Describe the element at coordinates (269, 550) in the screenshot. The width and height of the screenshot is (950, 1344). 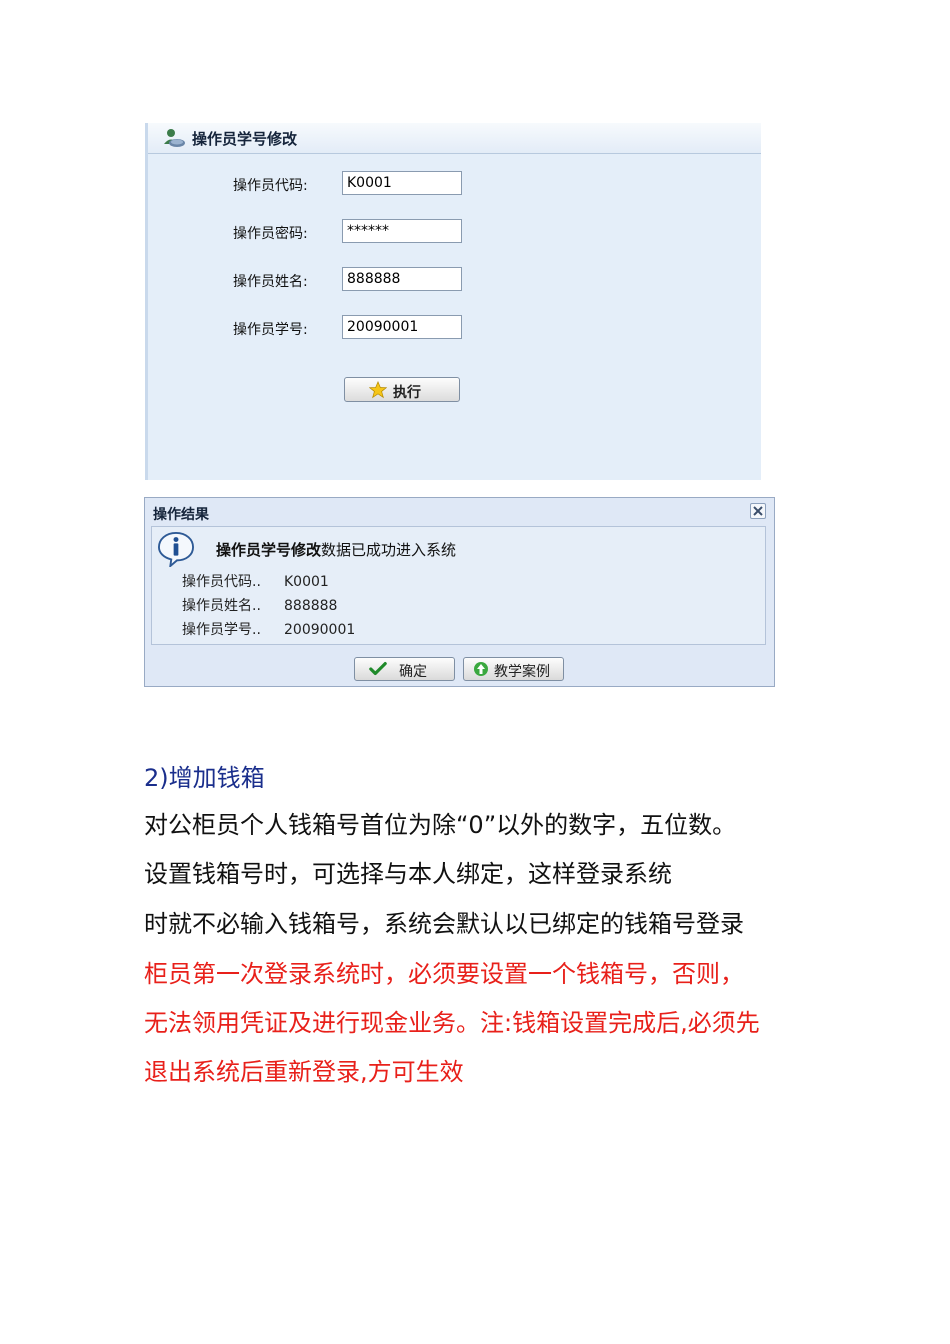
I see `result-message-bold: 操作员学号修改` at that location.